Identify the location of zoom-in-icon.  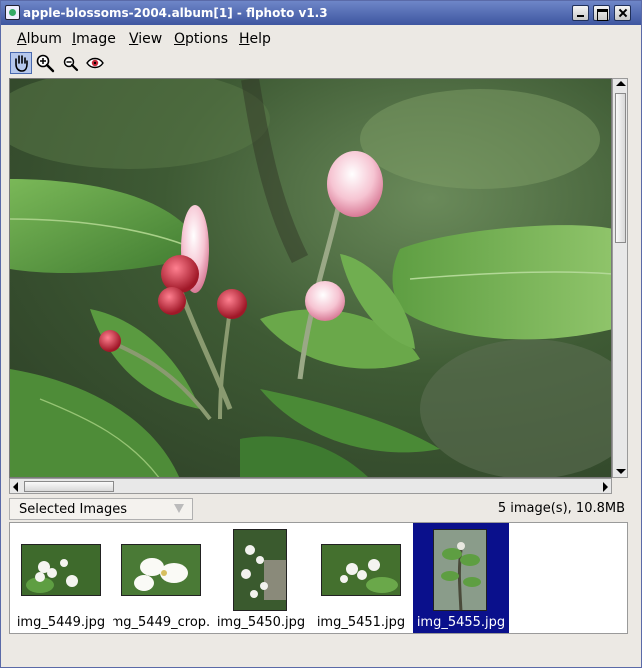
(45, 63).